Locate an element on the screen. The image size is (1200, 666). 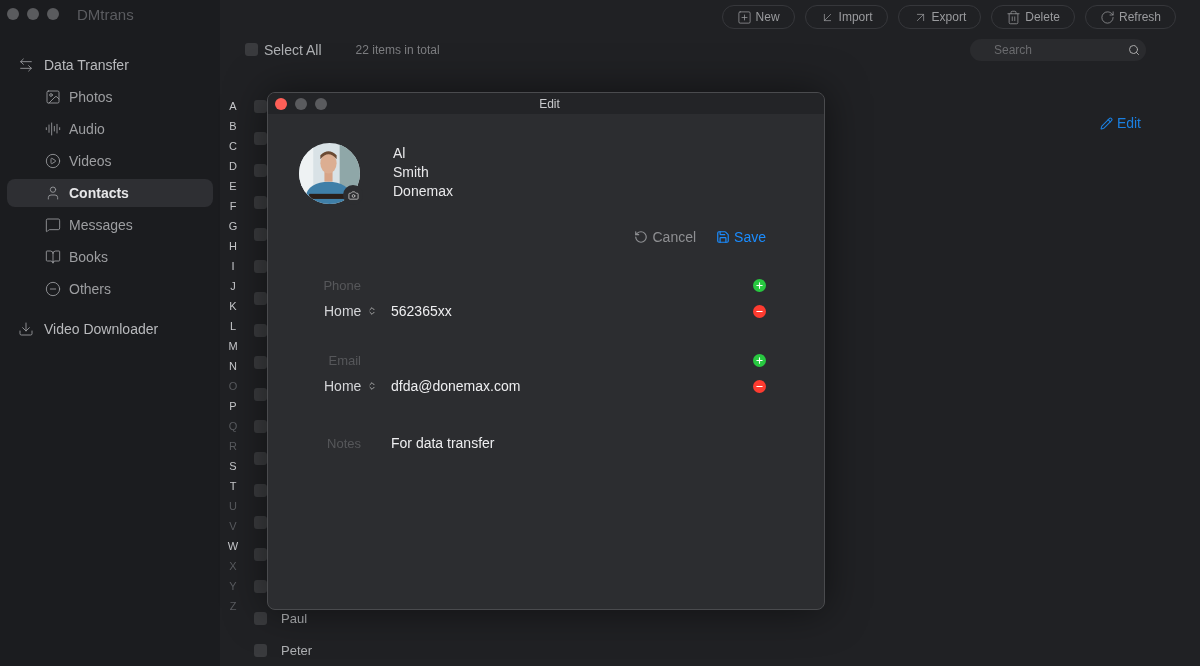
save-button: Save is located at coordinates (741, 237).